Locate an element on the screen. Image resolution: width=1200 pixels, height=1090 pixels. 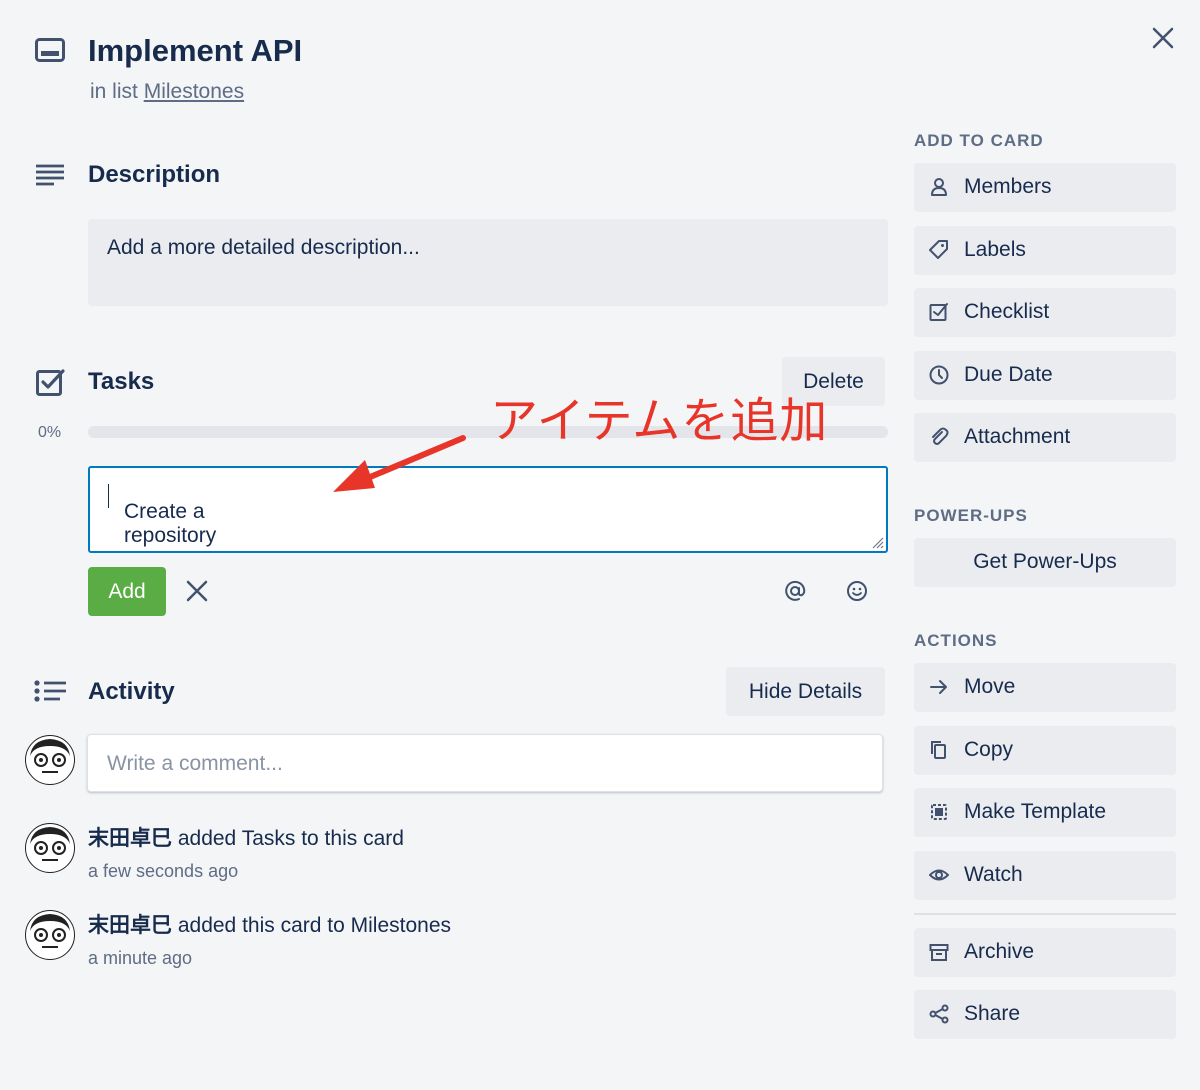
activity-item: 末田卓巳 added Tasks to this card is located at coordinates (246, 839).